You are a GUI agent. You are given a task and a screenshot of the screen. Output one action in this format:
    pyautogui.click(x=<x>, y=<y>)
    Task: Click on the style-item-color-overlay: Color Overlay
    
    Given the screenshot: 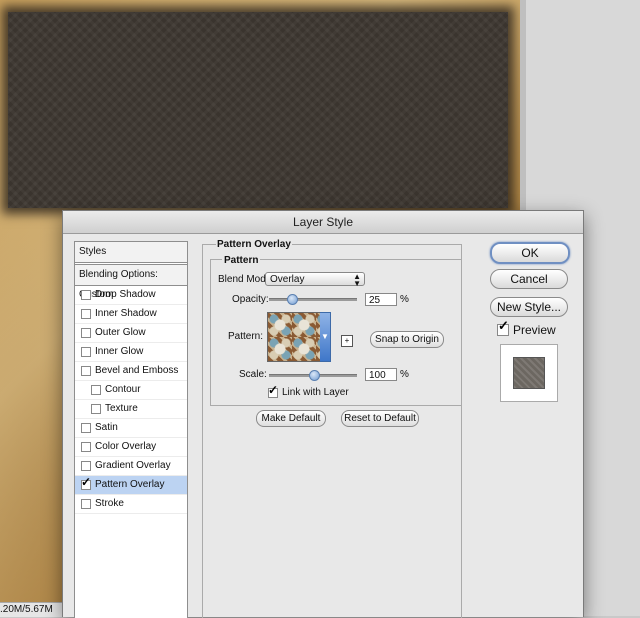 What is the action you would take?
    pyautogui.click(x=131, y=447)
    